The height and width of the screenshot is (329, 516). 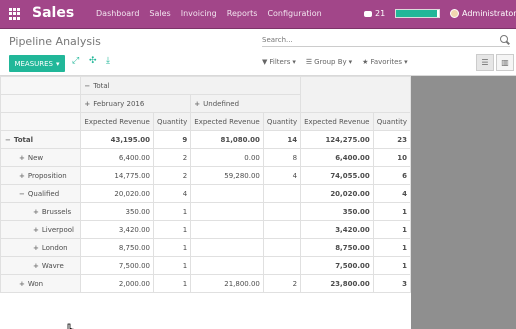 I want to click on row-header-label: Wavre, so click(x=52, y=265).